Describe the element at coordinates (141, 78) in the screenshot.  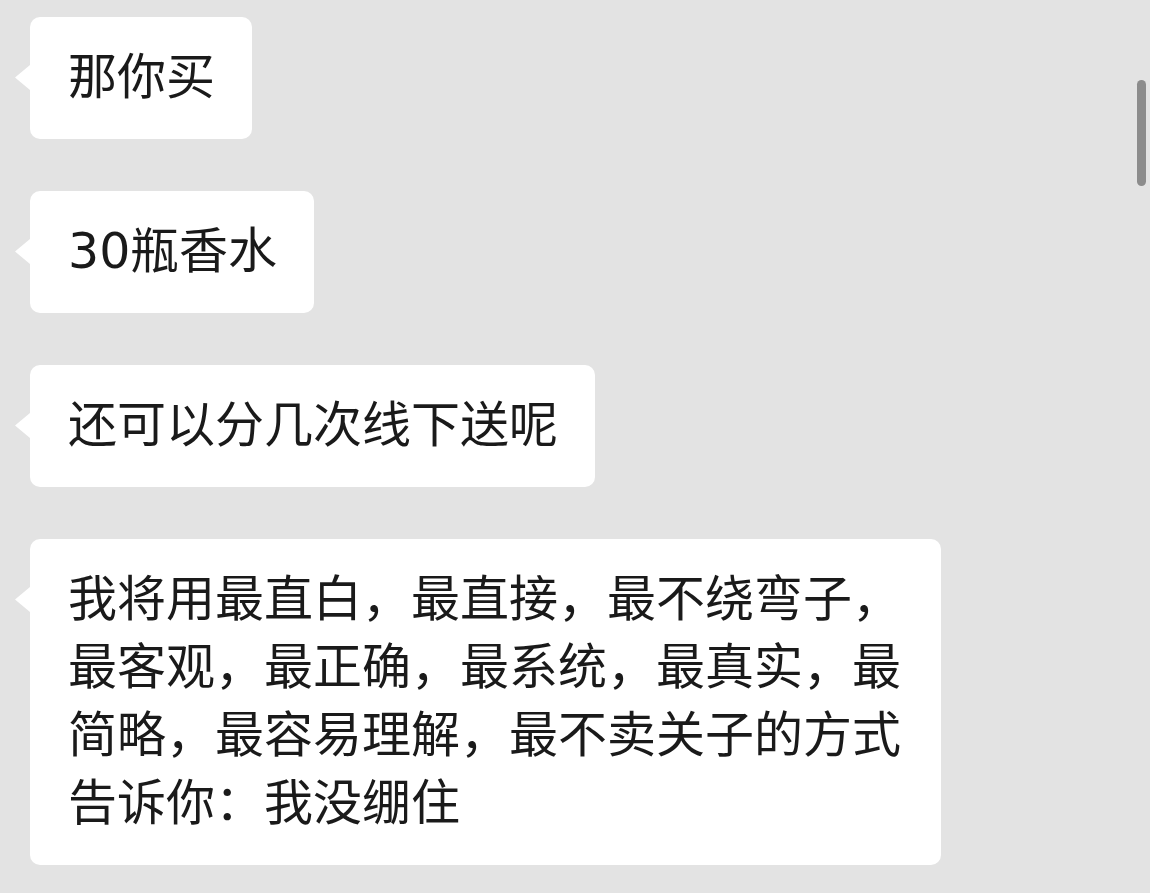
I see `message-text: 那你买` at that location.